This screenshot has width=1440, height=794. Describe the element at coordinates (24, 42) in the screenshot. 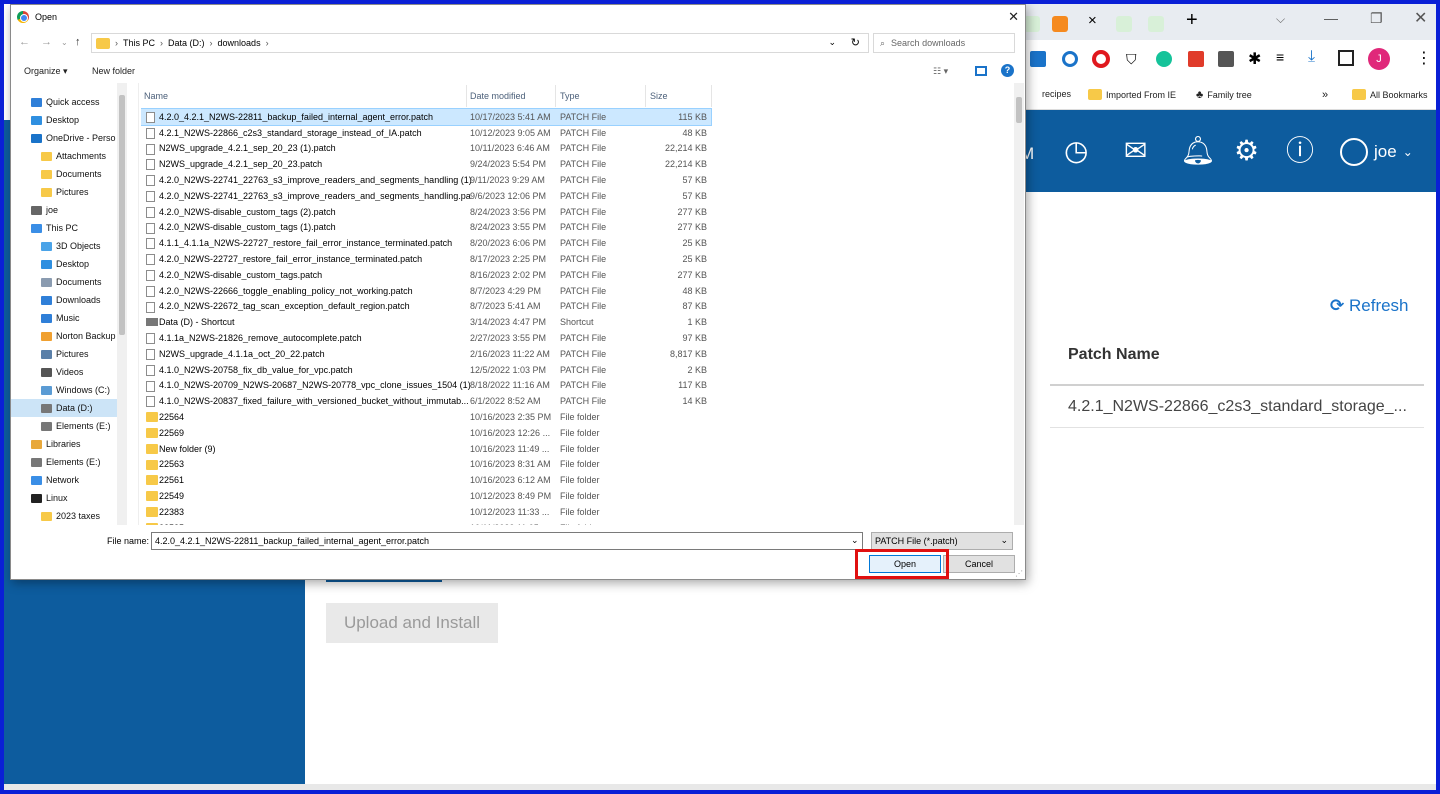

I see `back-arrow-icon: ←` at that location.